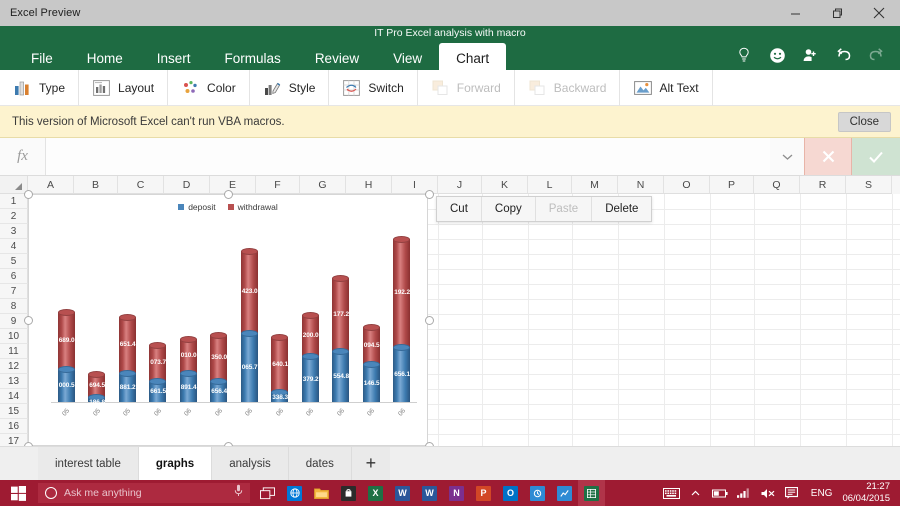  Describe the element at coordinates (822, 493) in the screenshot. I see `language-indicator: ENG` at that location.